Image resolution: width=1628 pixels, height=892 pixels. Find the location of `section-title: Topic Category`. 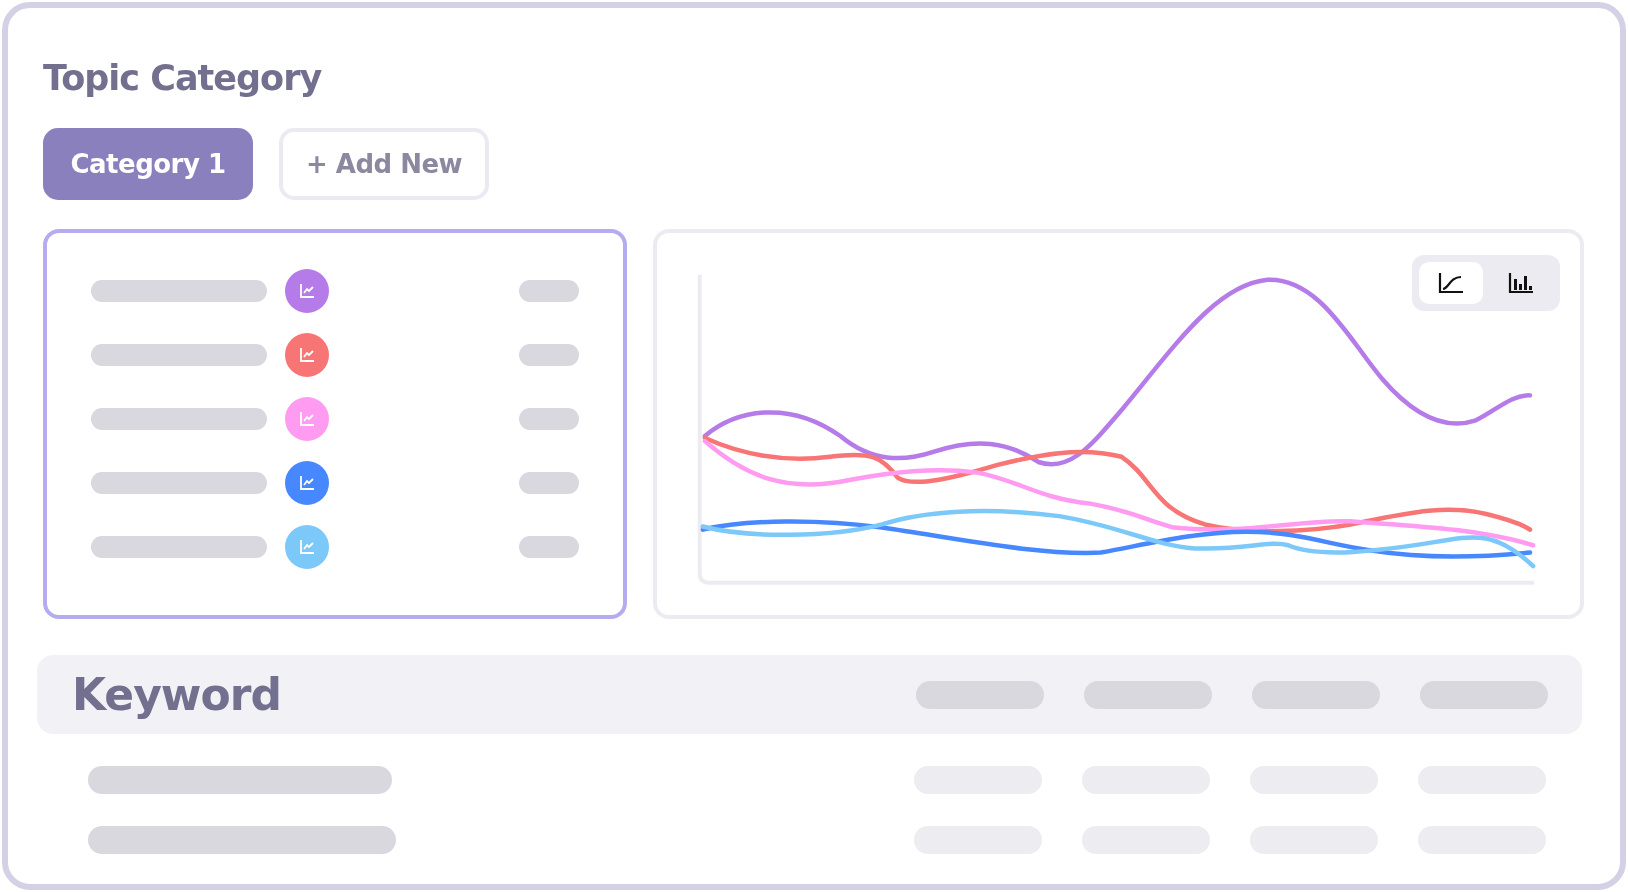

section-title: Topic Category is located at coordinates (183, 78).